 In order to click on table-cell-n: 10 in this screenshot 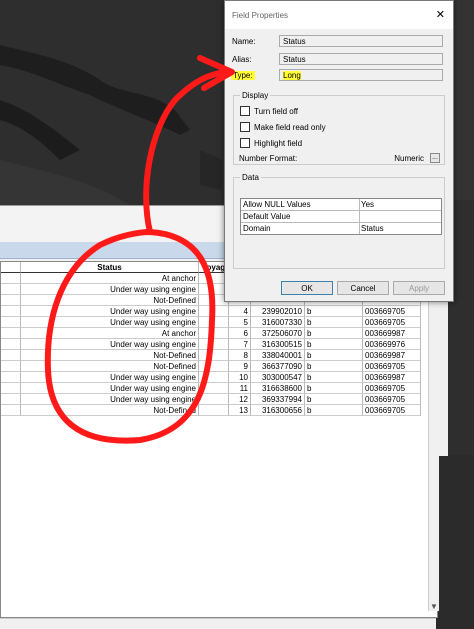, I will do `click(240, 377)`.